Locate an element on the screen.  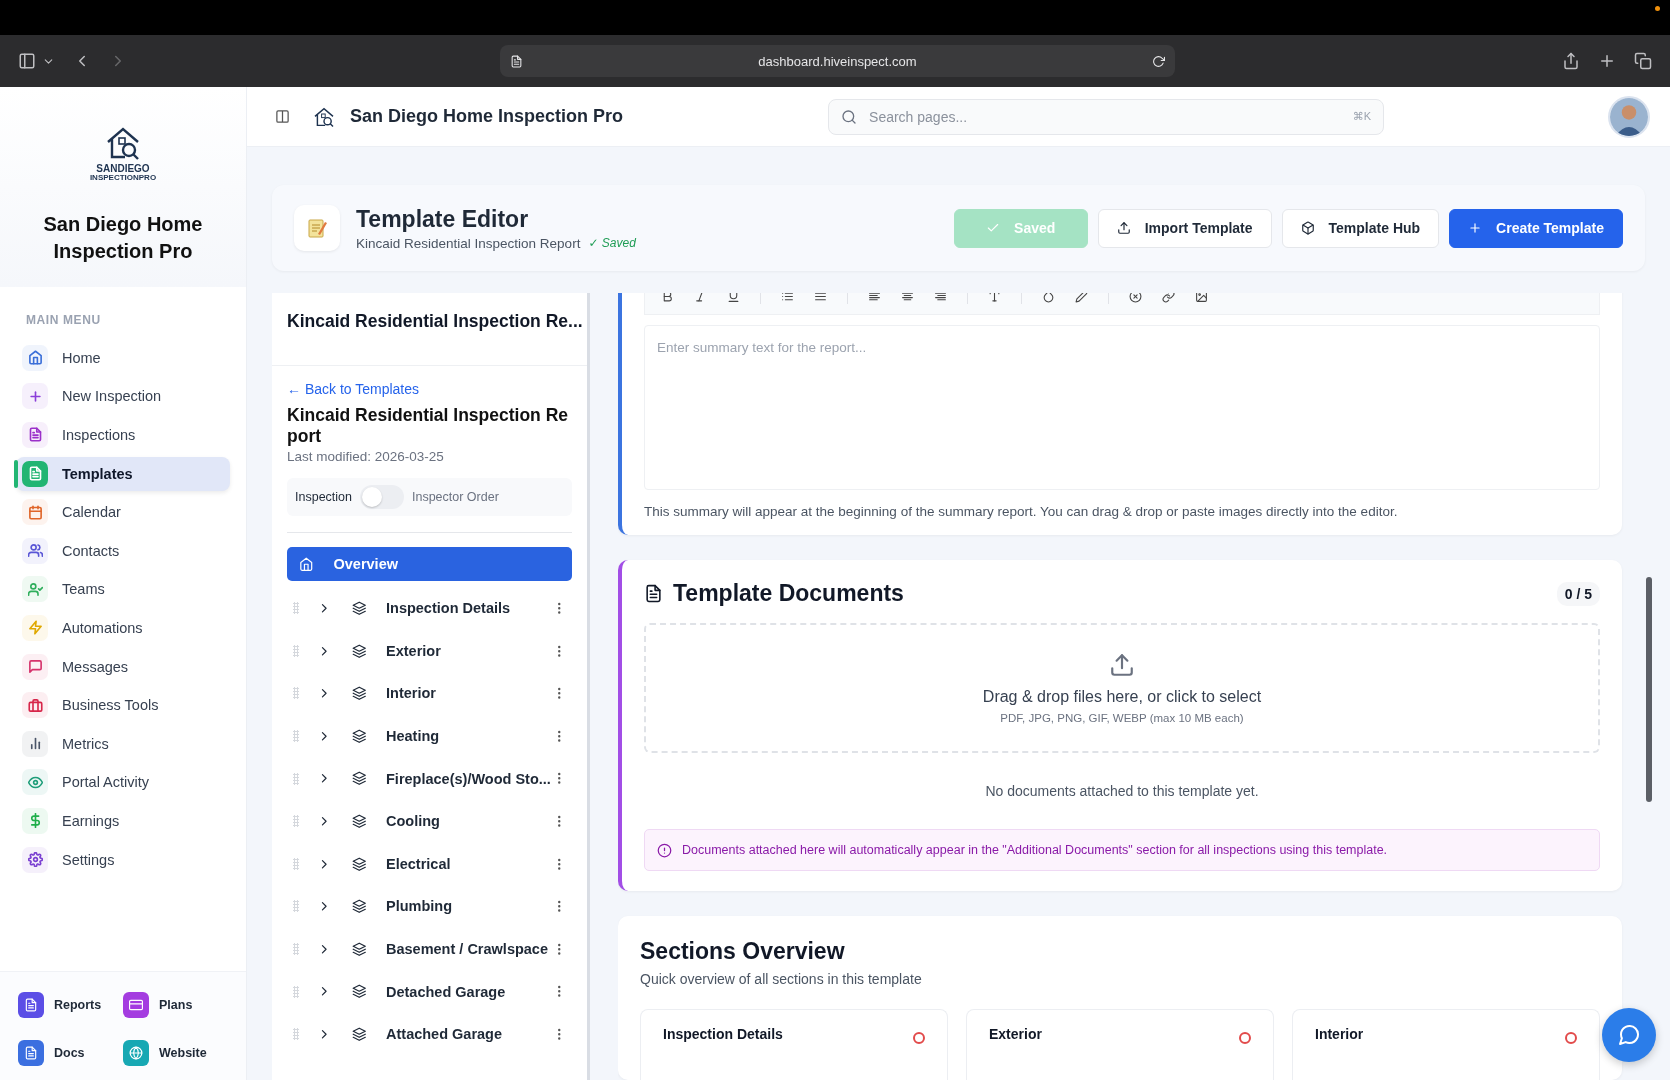
card-title: Inspection Details is located at coordinates (723, 1034).